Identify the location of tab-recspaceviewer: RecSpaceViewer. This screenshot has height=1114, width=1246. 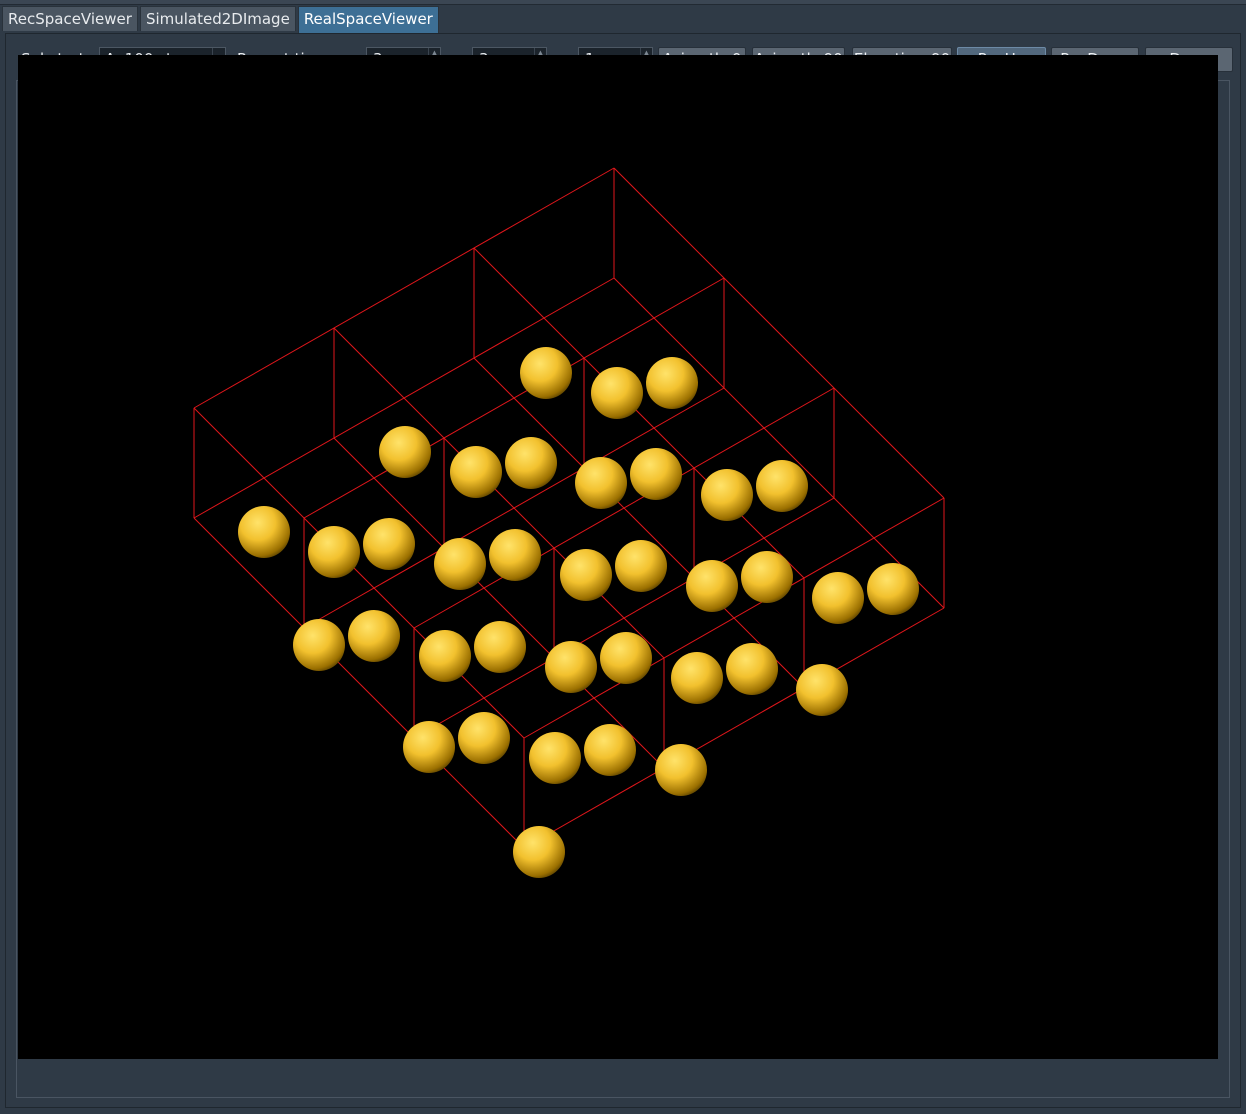
(70, 18).